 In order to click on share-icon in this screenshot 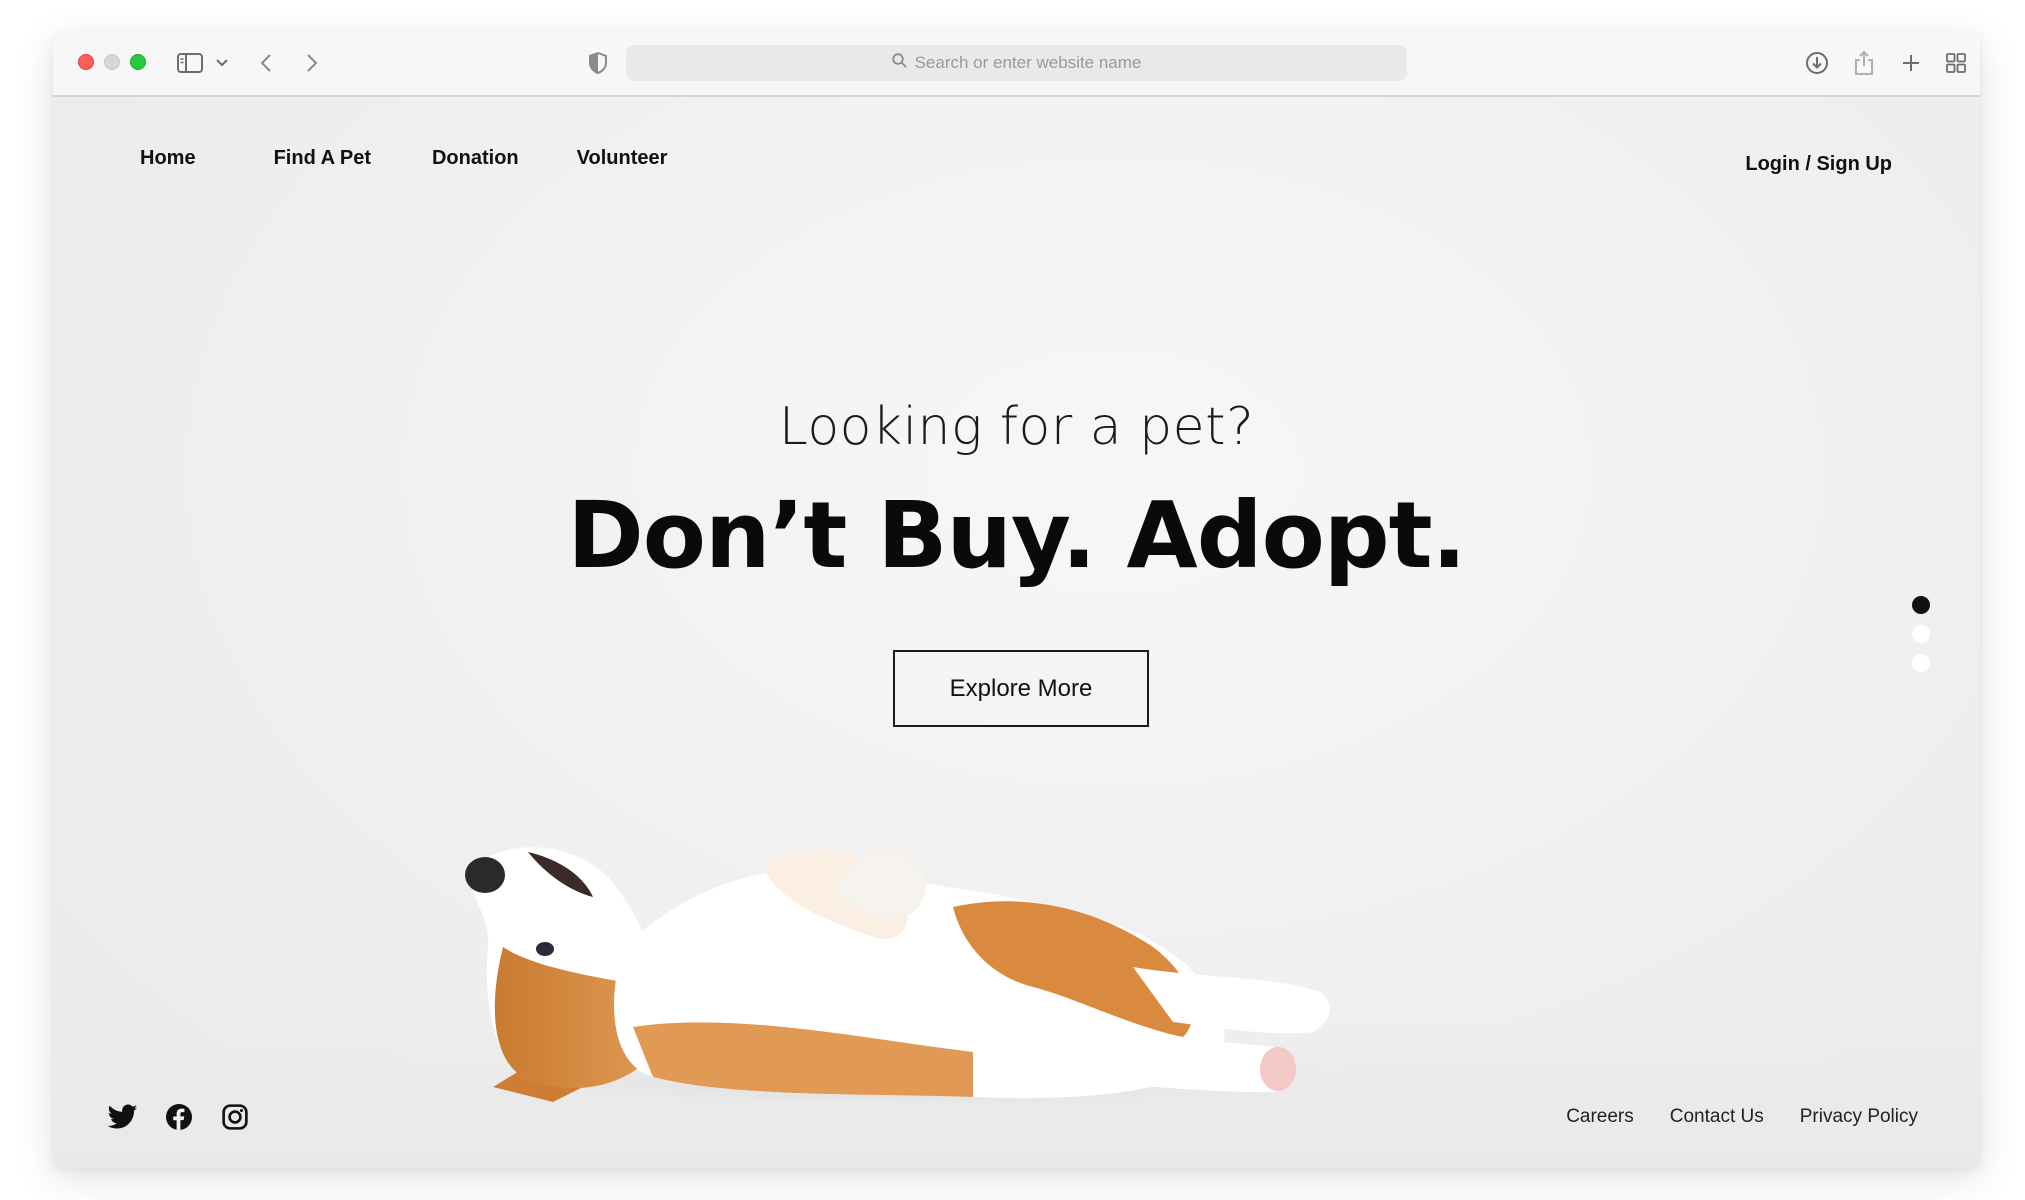, I will do `click(1864, 63)`.